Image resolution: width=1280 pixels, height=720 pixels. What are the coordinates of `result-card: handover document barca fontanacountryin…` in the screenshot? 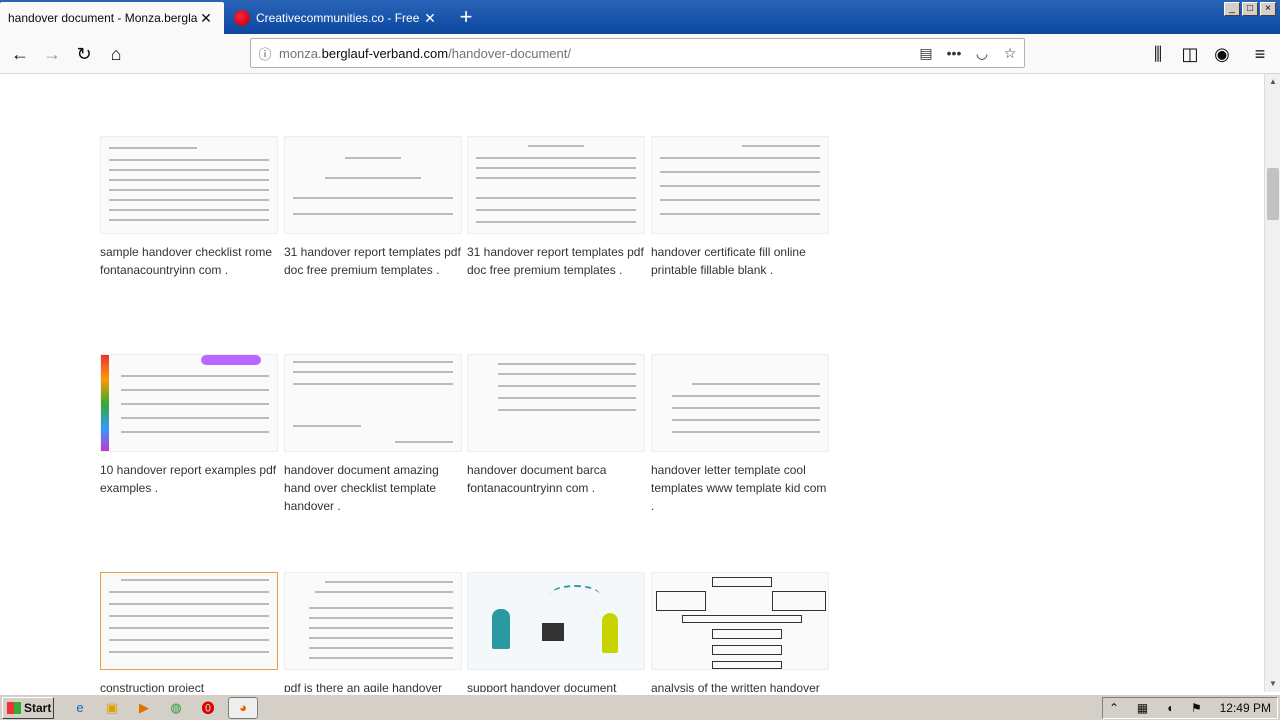 It's located at (556, 425).